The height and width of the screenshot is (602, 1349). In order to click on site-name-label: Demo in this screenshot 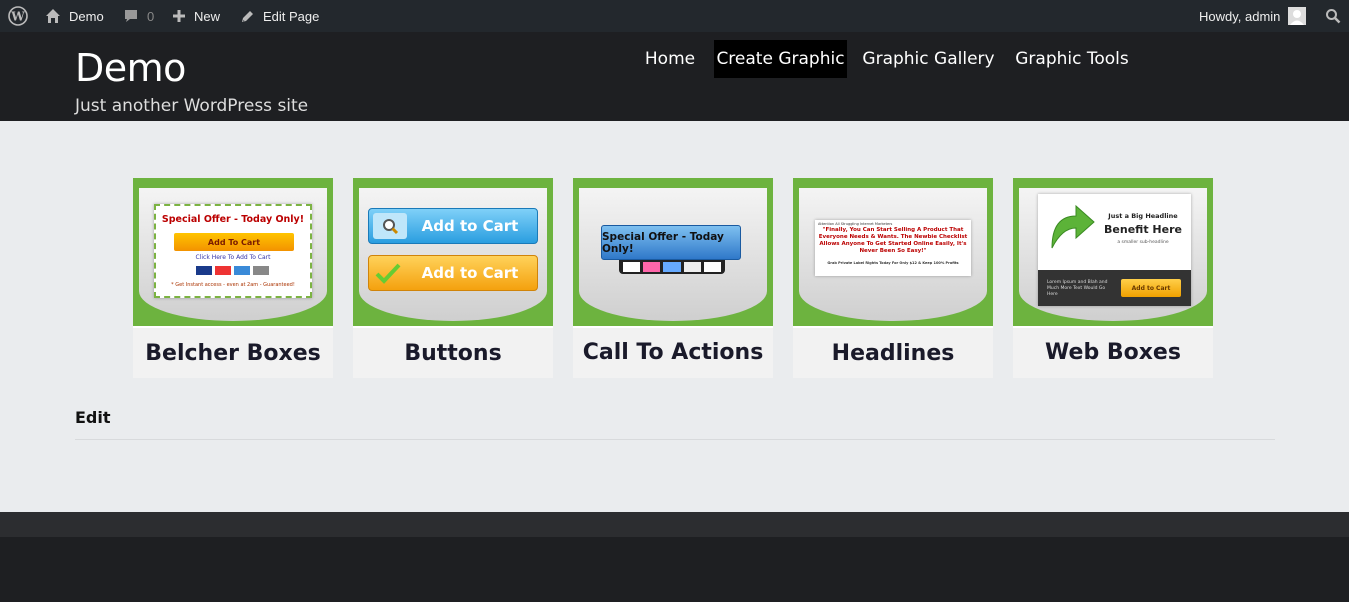, I will do `click(86, 16)`.